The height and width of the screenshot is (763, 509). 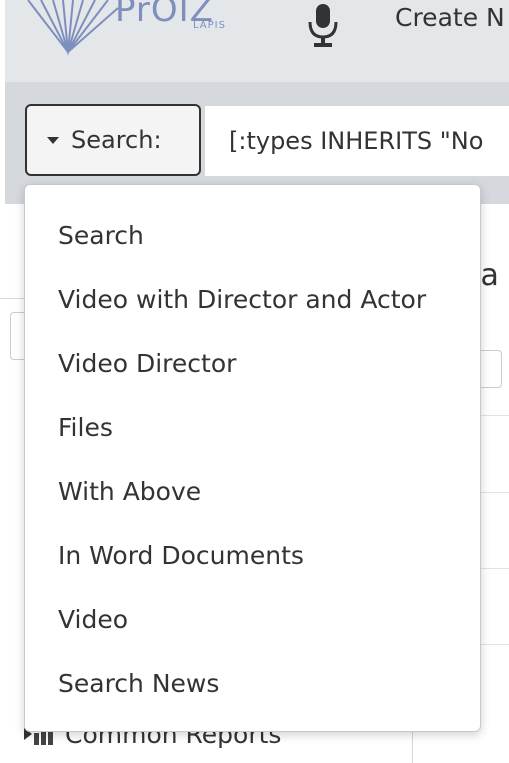 What do you see at coordinates (116, 140) in the screenshot?
I see `search-type-label: Search:` at bounding box center [116, 140].